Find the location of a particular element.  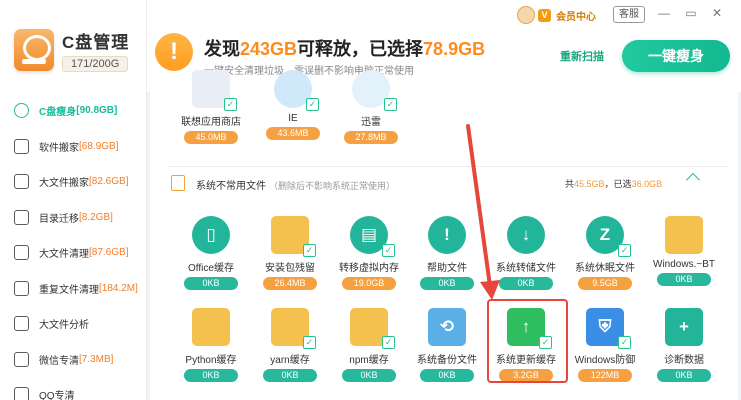

file-analysis-icon is located at coordinates (21, 324).